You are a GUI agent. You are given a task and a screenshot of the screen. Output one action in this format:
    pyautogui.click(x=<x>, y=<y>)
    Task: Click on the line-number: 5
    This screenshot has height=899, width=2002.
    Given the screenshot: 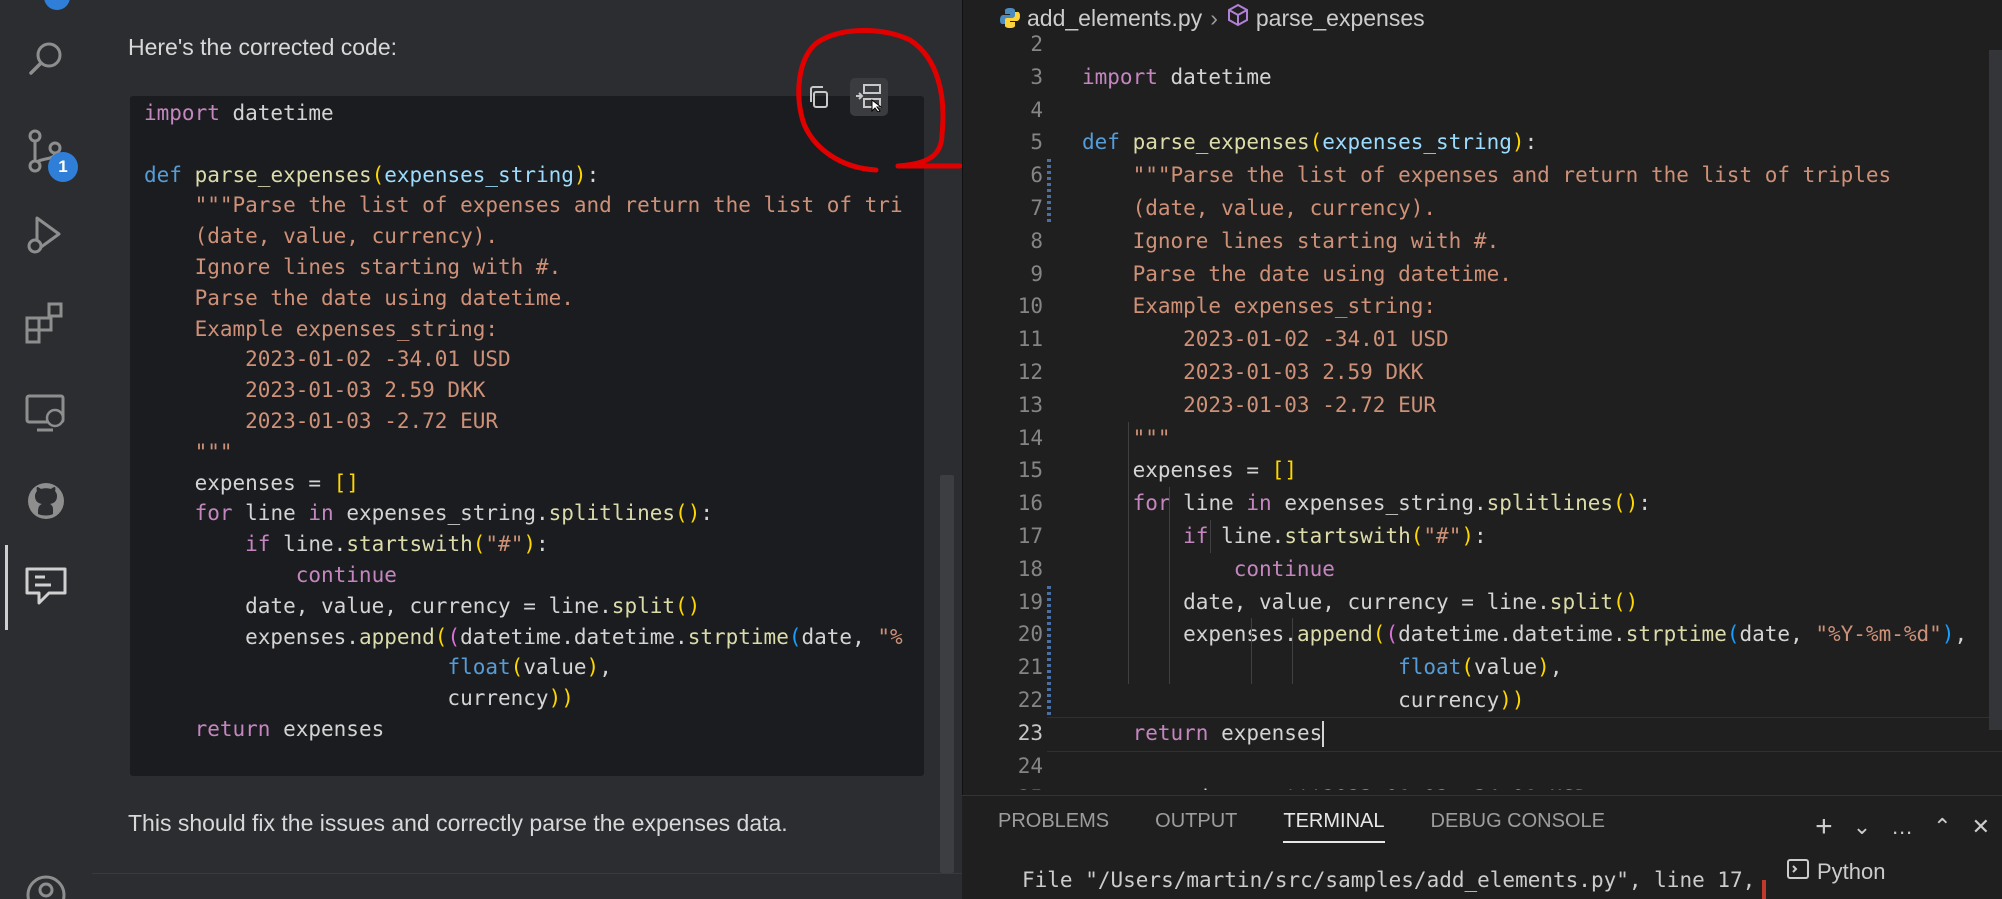 What is the action you would take?
    pyautogui.click(x=1036, y=142)
    